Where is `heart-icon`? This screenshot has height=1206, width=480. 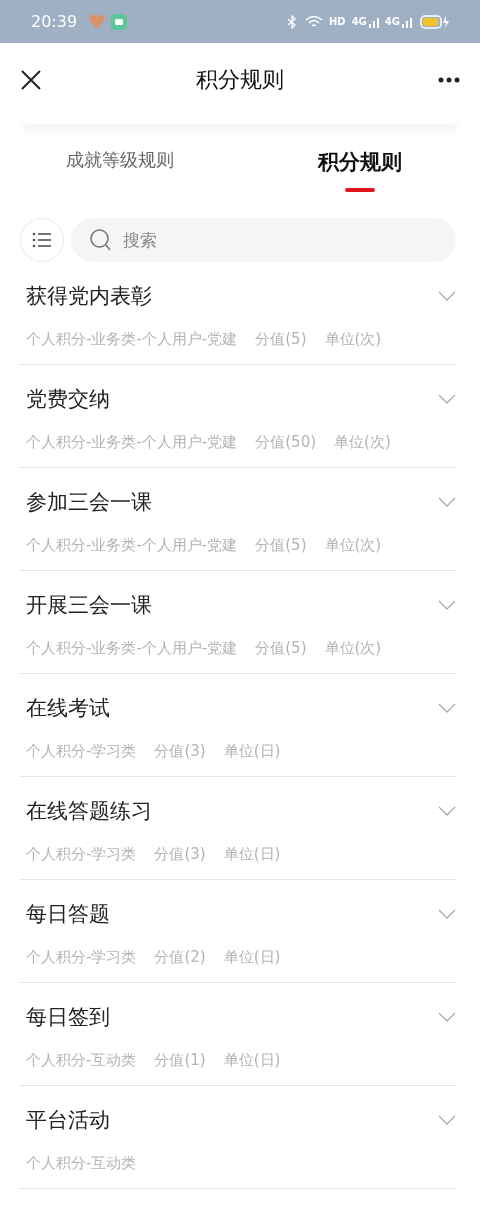
heart-icon is located at coordinates (97, 21).